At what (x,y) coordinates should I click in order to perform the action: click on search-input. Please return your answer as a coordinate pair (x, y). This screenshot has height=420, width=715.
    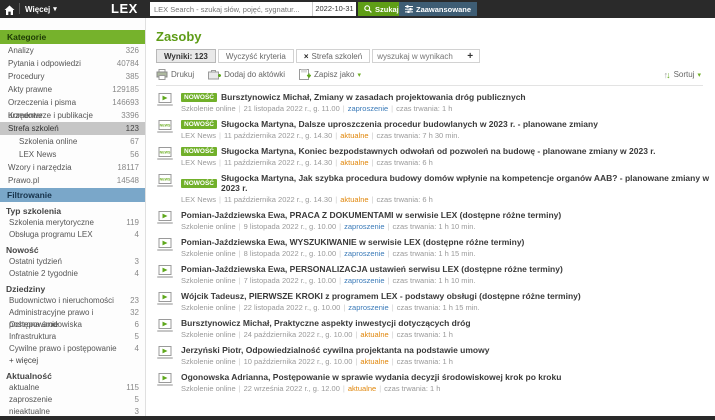
    Looking at the image, I should click on (231, 9).